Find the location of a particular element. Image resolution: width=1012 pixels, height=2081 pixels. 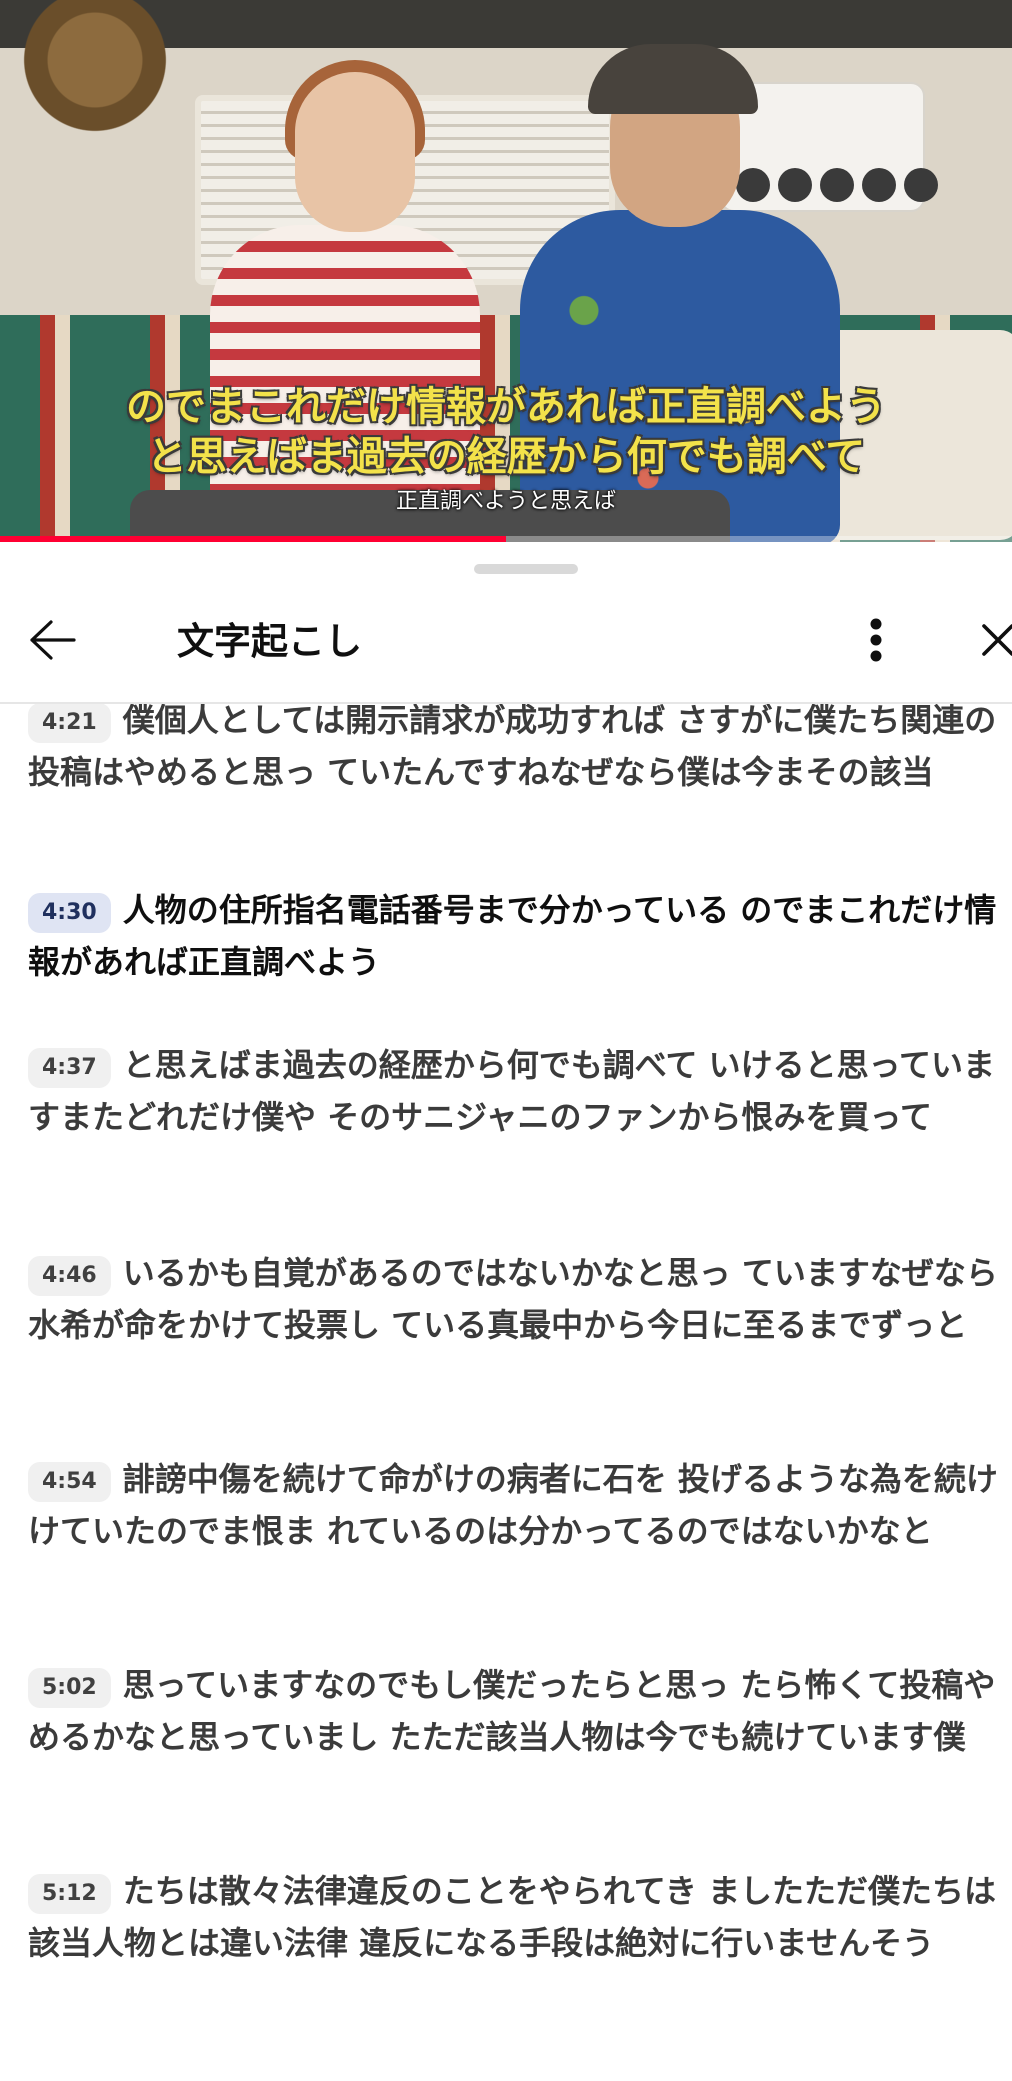

close-button is located at coordinates (990, 642).